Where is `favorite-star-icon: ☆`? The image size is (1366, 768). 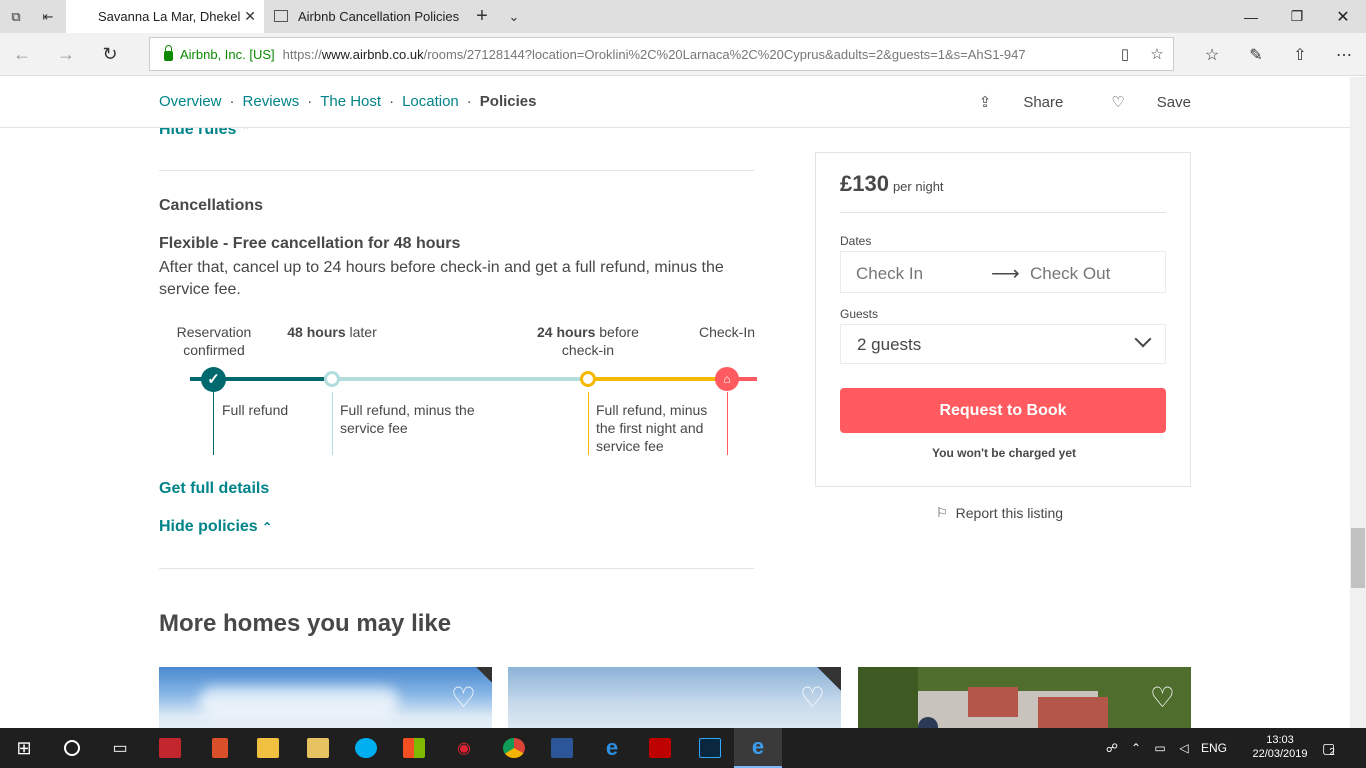 favorite-star-icon: ☆ is located at coordinates (1157, 54).